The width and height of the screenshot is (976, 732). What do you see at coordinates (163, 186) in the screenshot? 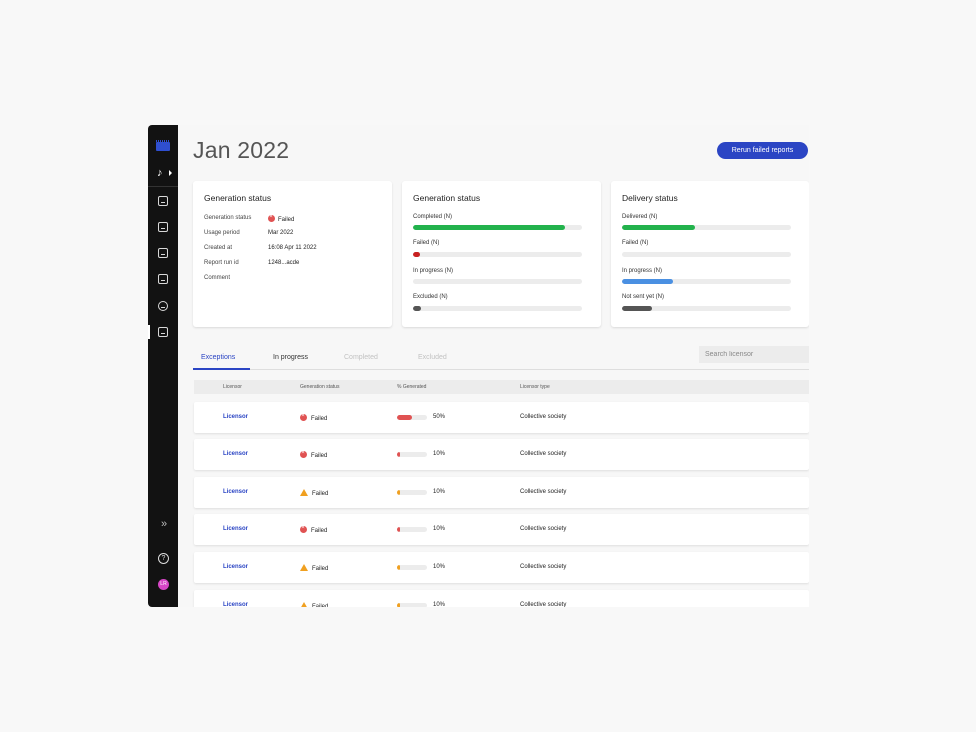
I see `sidebar-divider` at bounding box center [163, 186].